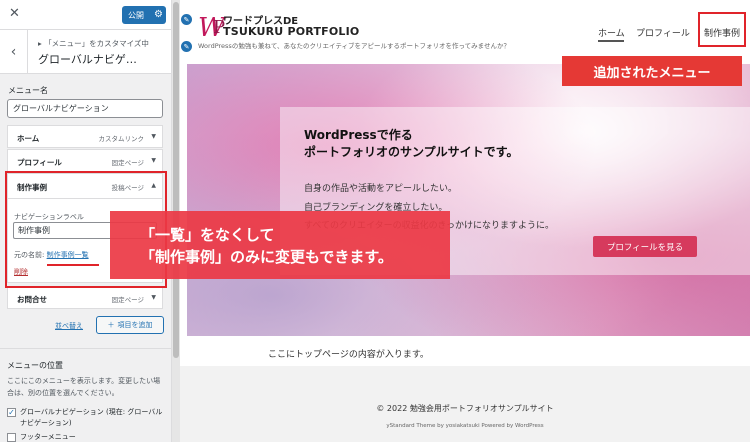  What do you see at coordinates (49, 217) in the screenshot?
I see `nav-label-caption: ナビゲーションラベル` at bounding box center [49, 217].